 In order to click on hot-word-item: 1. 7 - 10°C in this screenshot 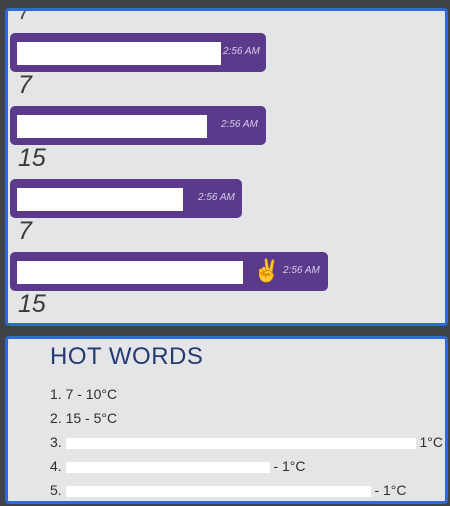, I will do `click(247, 395)`.